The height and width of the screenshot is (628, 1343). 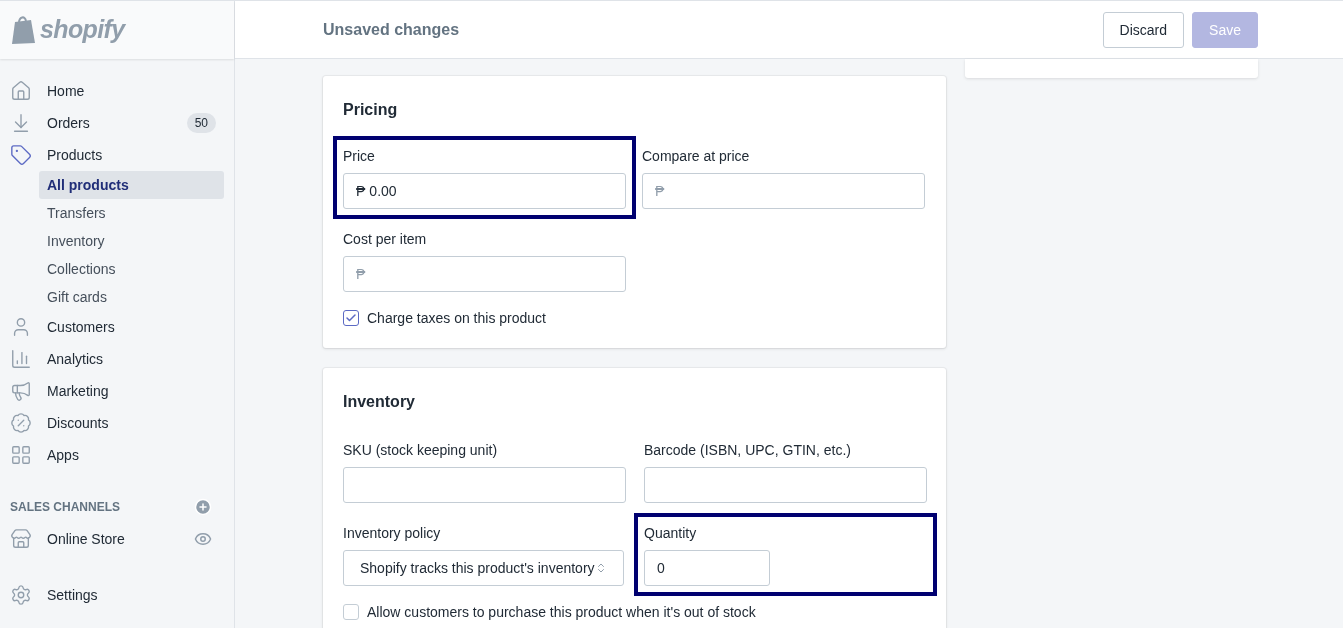 I want to click on field-label: Price, so click(x=359, y=156).